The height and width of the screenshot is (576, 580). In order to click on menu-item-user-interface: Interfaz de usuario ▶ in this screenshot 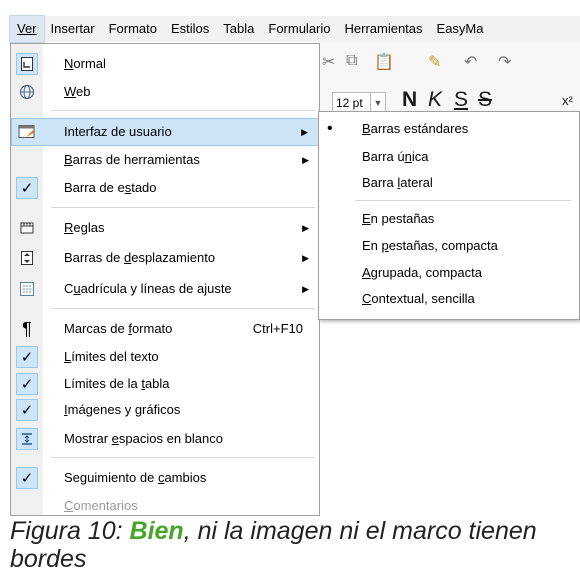, I will do `click(165, 132)`.